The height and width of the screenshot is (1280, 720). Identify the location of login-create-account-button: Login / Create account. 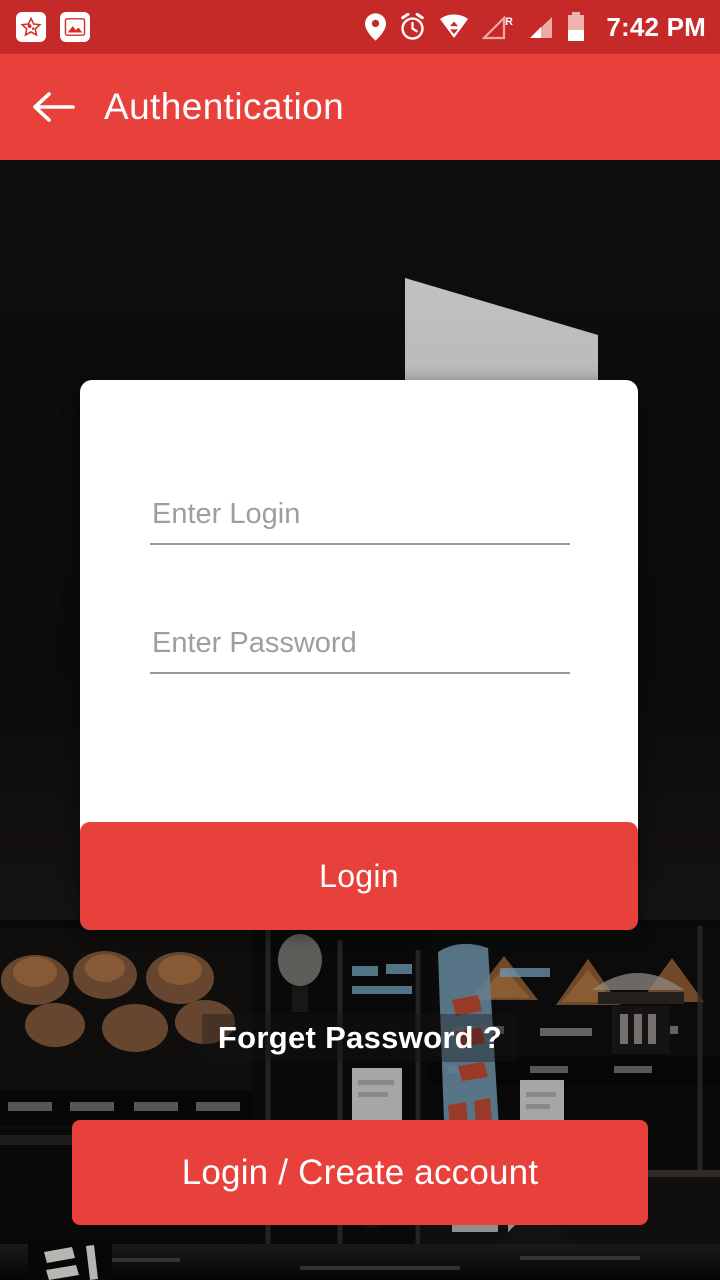
(360, 1172).